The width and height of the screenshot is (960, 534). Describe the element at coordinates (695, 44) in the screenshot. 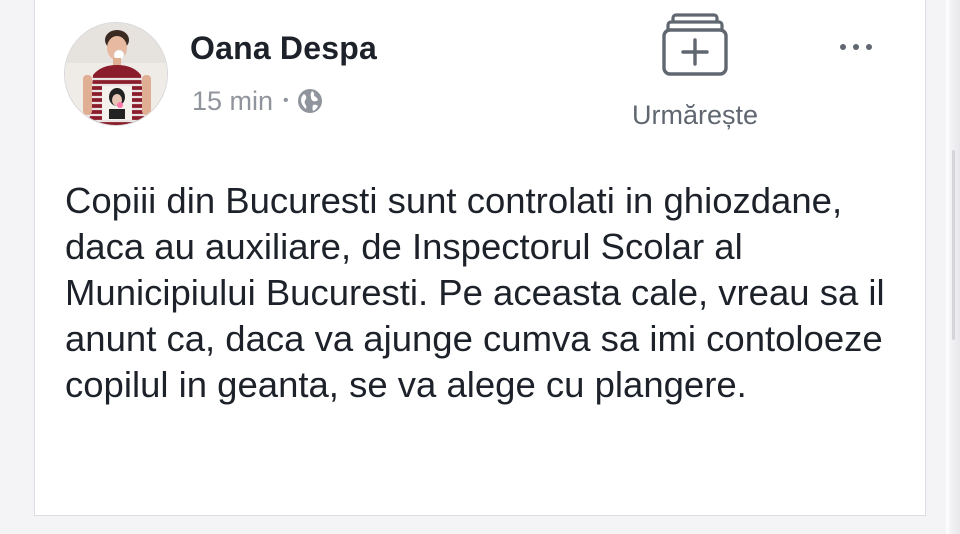

I see `stacked-plus-icon` at that location.